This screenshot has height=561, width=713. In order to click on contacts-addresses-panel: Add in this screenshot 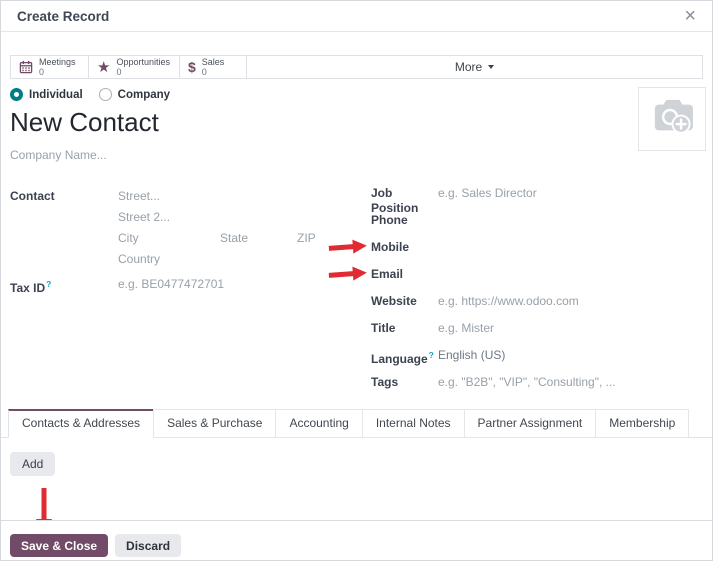, I will do `click(356, 464)`.